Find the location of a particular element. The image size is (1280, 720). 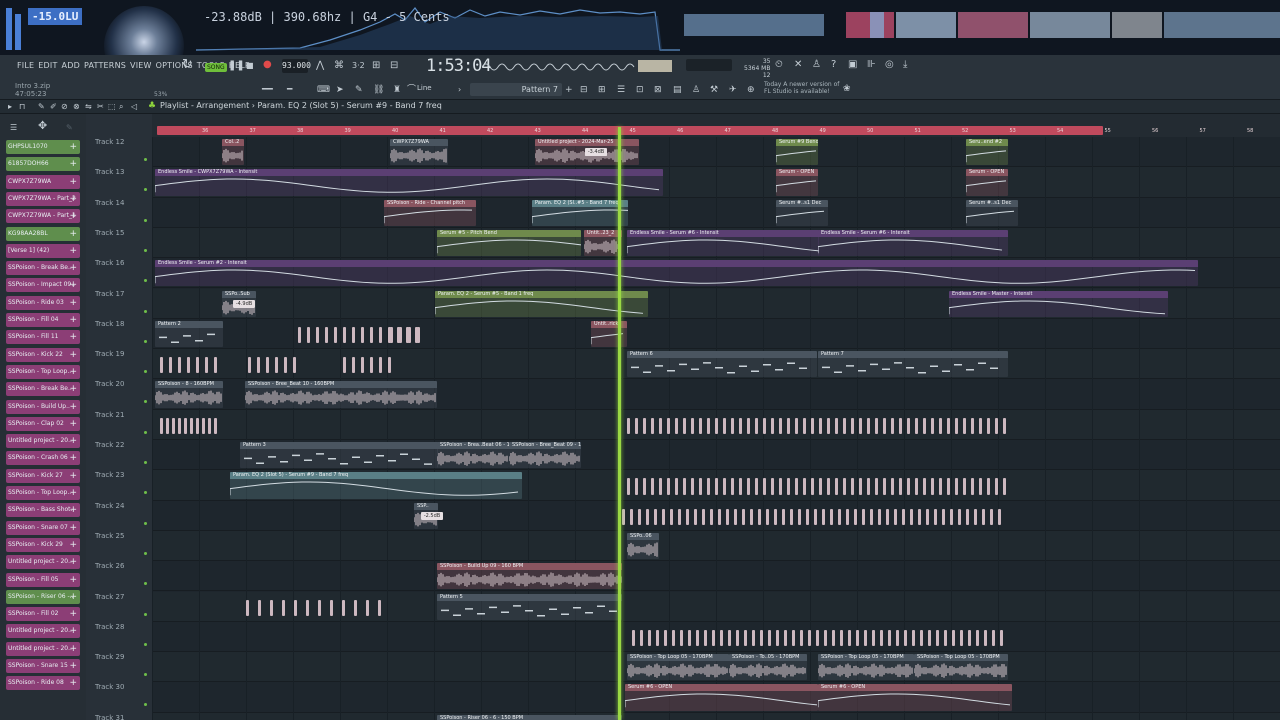

mute-tool-icon: ⊗ is located at coordinates (76, 107).